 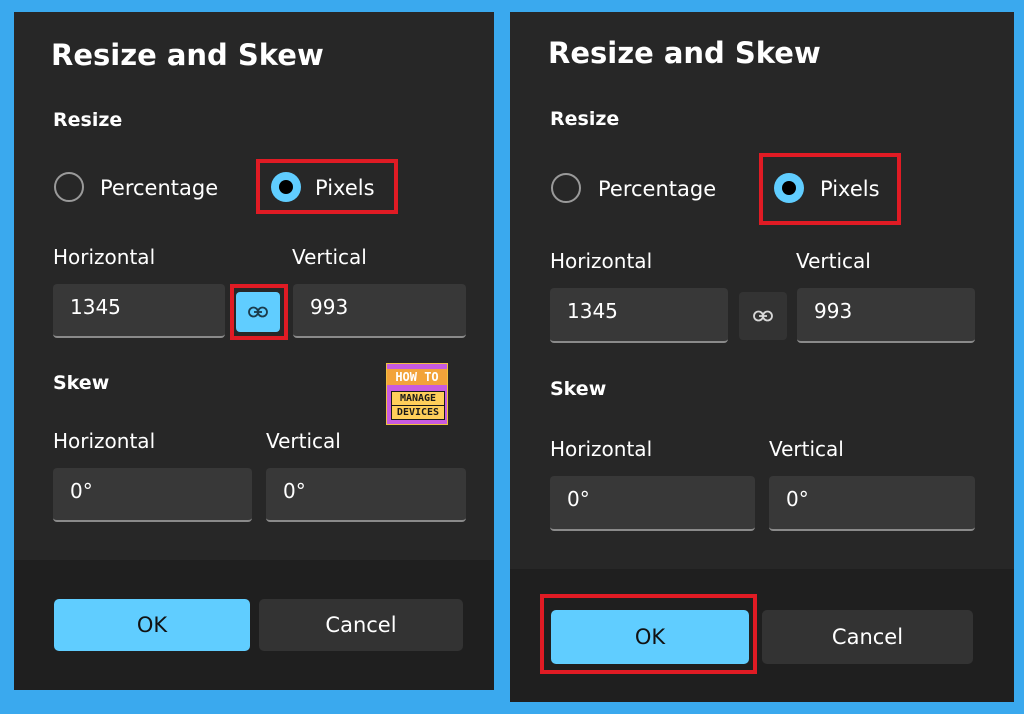 I want to click on logo-line-1: HOW TO, so click(x=417, y=377).